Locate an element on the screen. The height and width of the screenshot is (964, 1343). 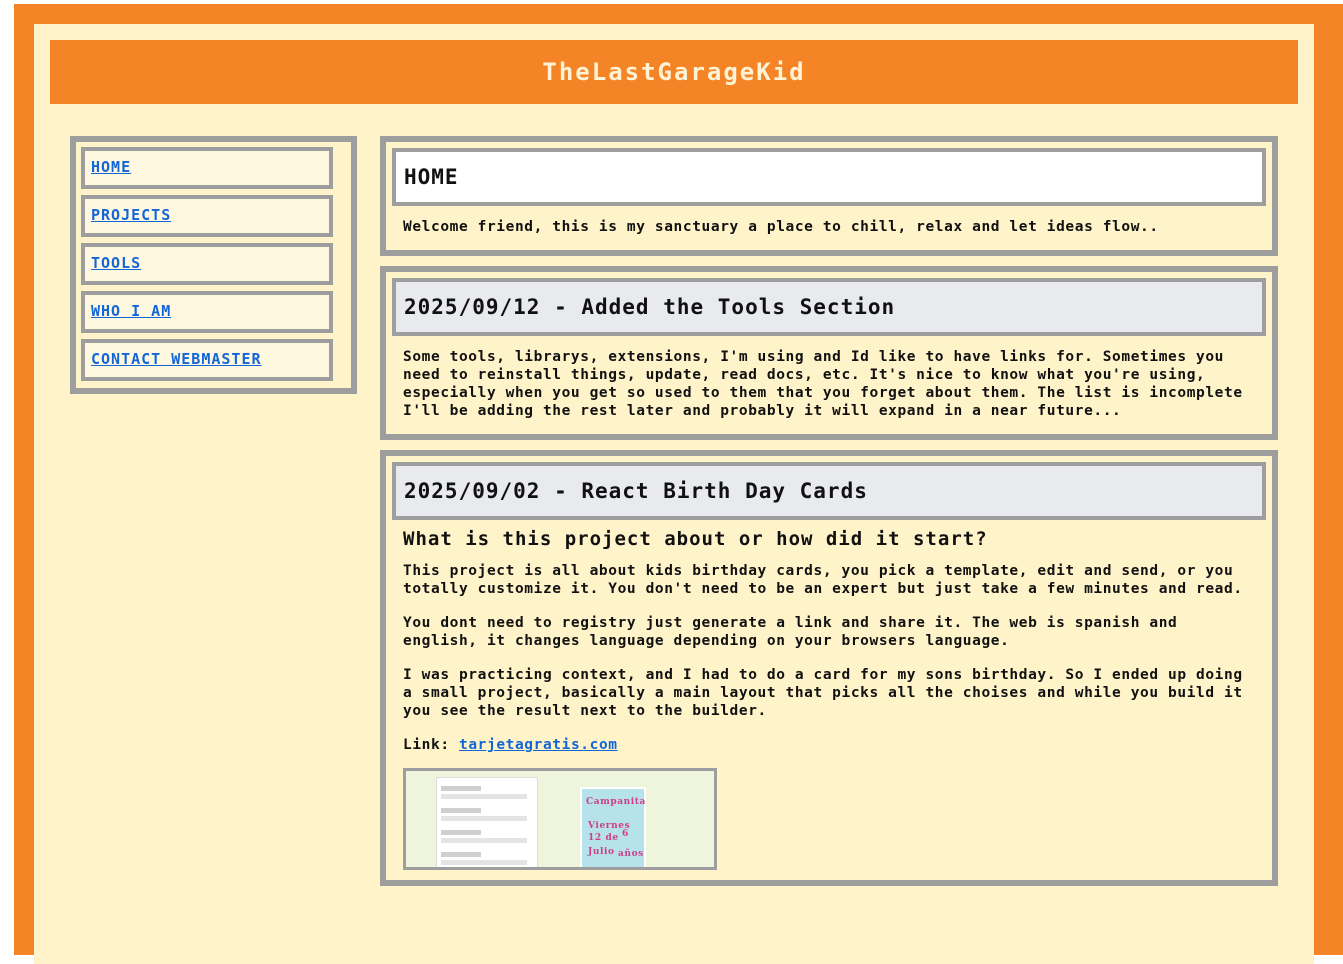
sidebar-item-who-i-am: WHO I AM is located at coordinates (207, 312).